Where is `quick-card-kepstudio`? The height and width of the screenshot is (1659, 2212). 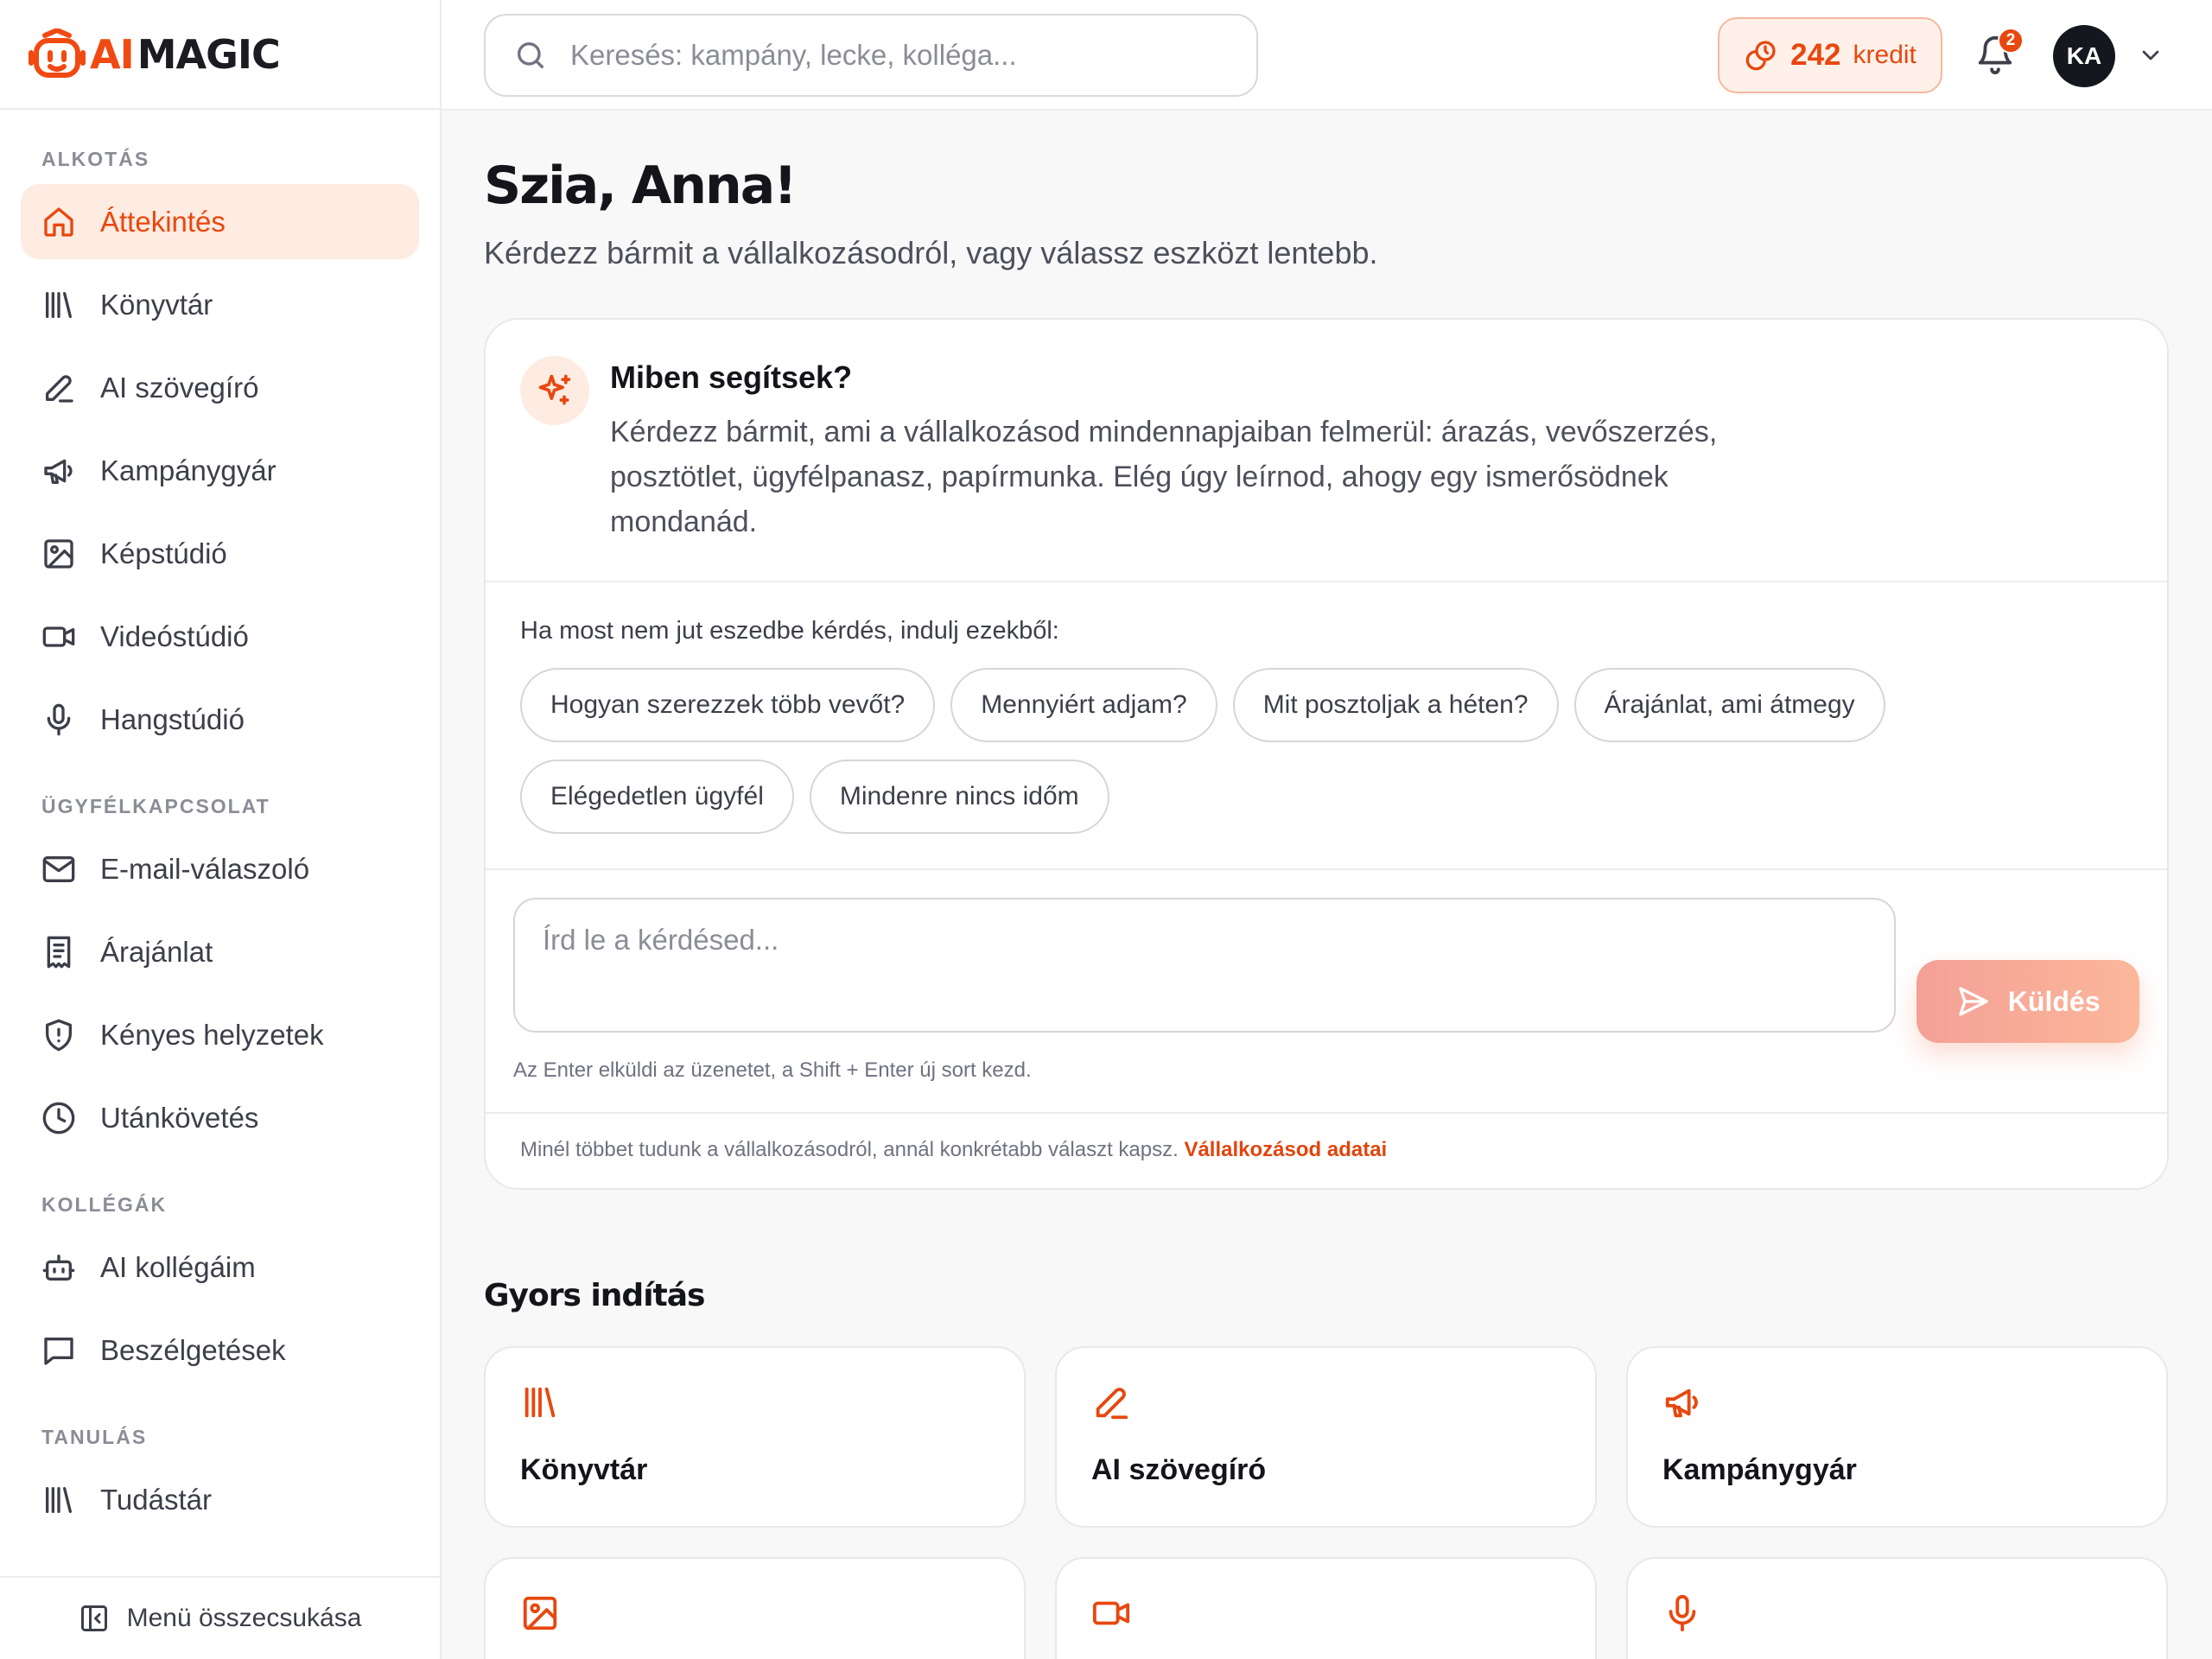
quick-card-kepstudio is located at coordinates (755, 1608).